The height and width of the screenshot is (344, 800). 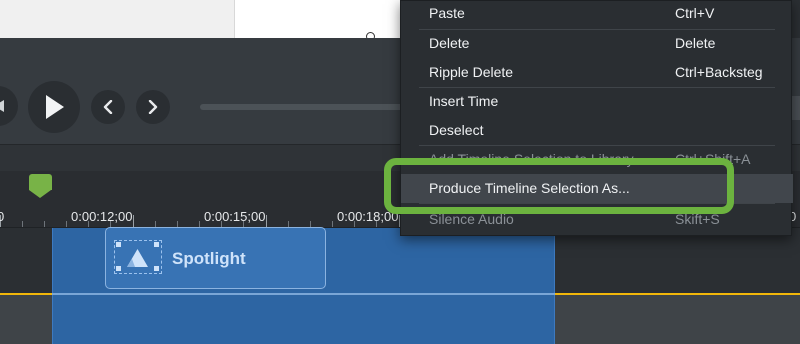 I want to click on menu-item-shortcut: Ctrl+V, so click(x=695, y=13).